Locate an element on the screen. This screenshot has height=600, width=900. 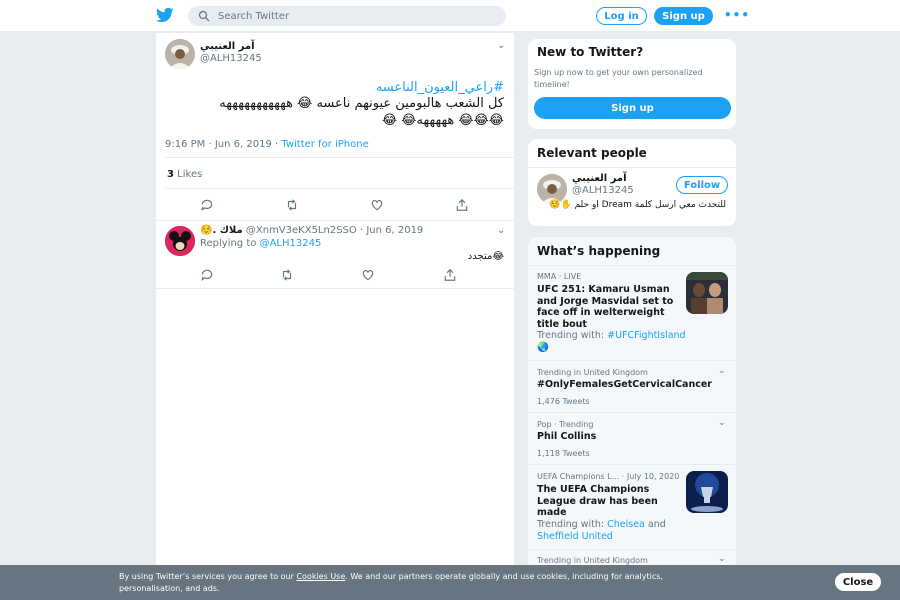
search-placeholder: Search Twitter is located at coordinates (254, 16).